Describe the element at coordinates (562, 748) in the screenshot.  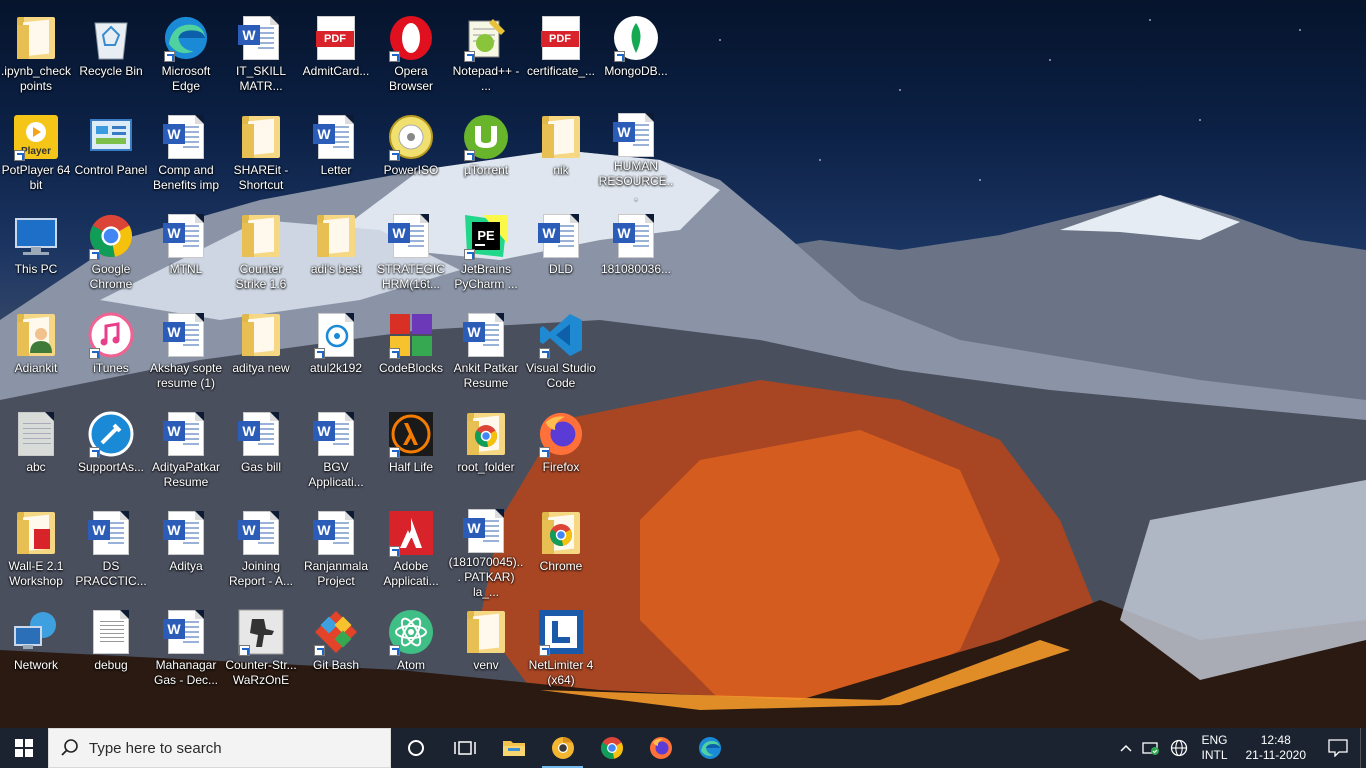
I see `taskbar-chrome-canary` at that location.